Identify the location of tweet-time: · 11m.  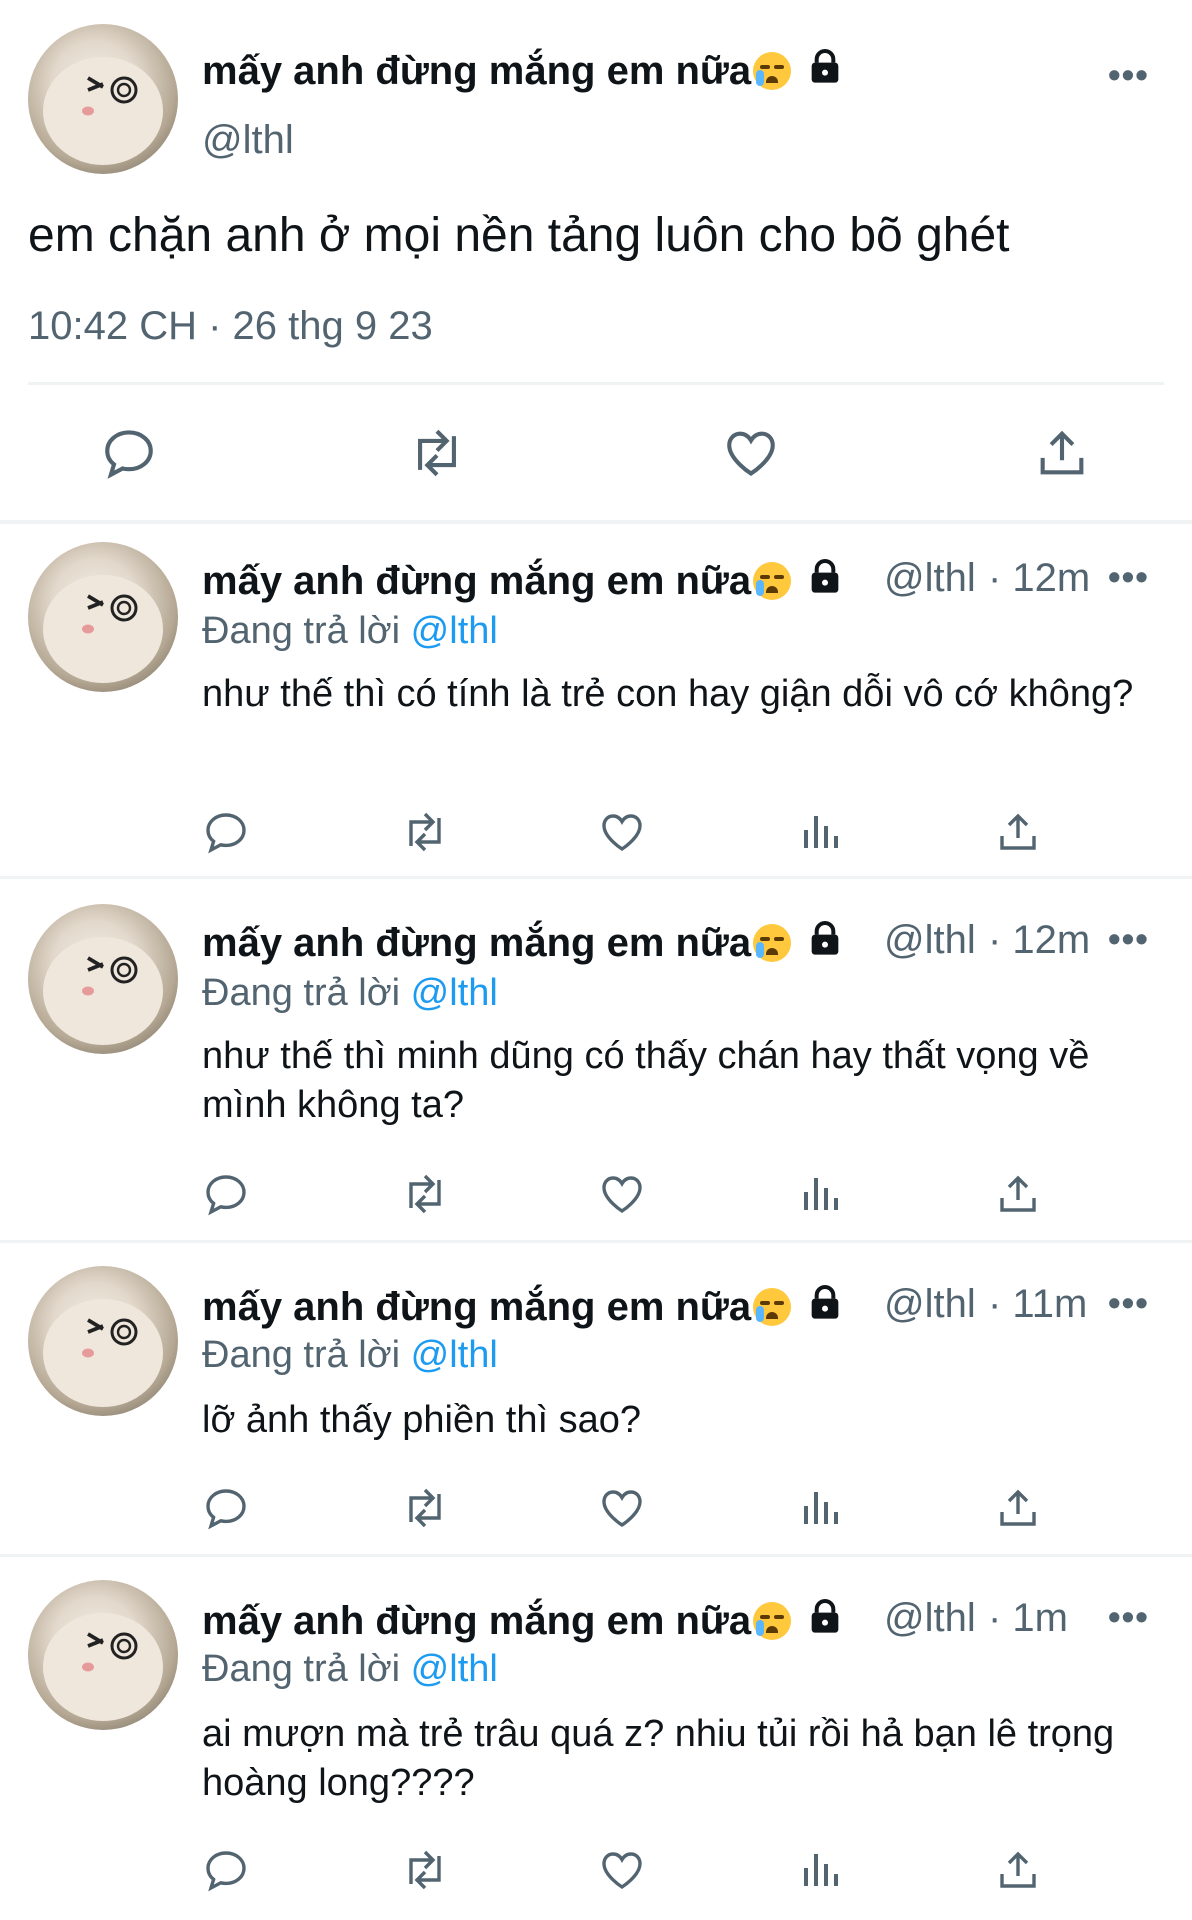
(1037, 1304).